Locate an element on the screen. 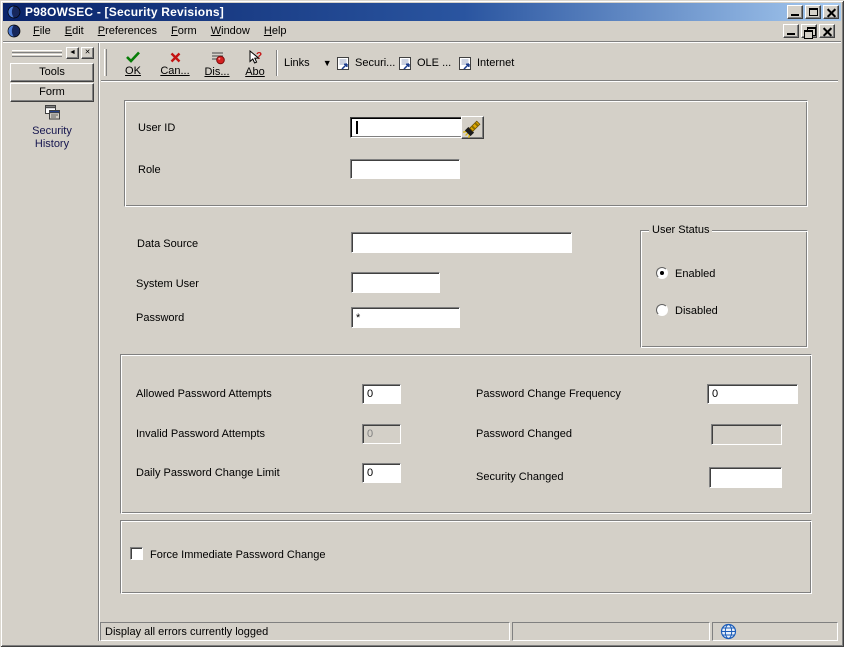 Image resolution: width=844 pixels, height=647 pixels. about-button: ? Abo is located at coordinates (255, 63).